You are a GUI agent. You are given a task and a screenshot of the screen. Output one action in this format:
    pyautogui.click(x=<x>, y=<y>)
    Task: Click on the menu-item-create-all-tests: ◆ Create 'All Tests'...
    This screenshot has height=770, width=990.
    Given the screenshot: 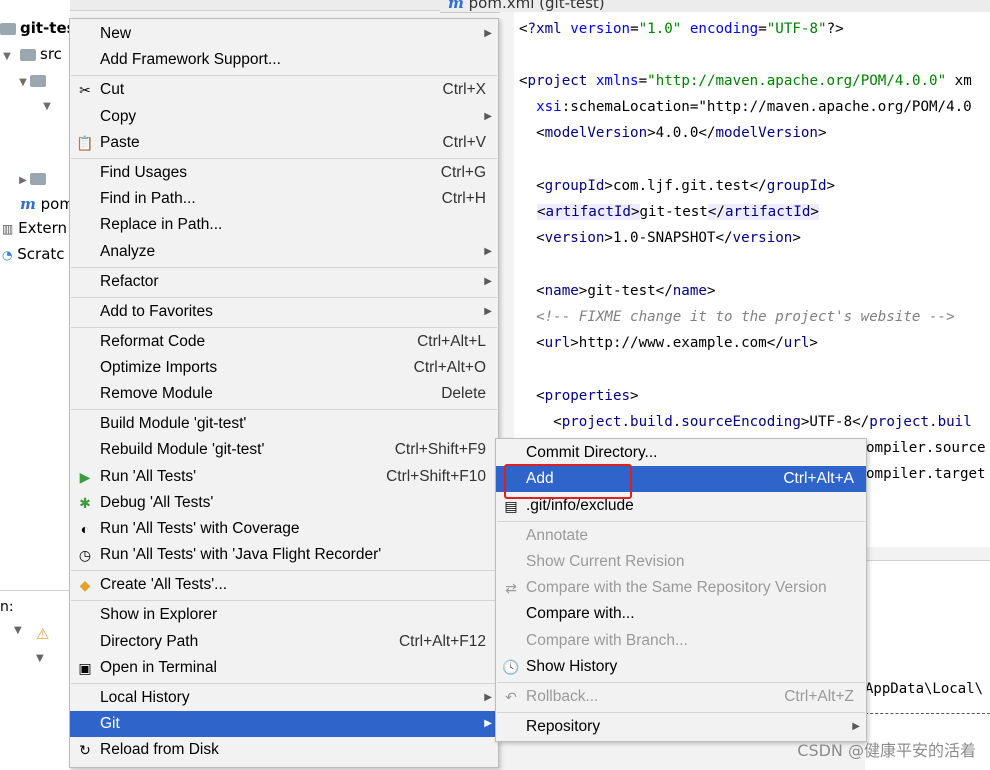 What is the action you would take?
    pyautogui.click(x=284, y=585)
    